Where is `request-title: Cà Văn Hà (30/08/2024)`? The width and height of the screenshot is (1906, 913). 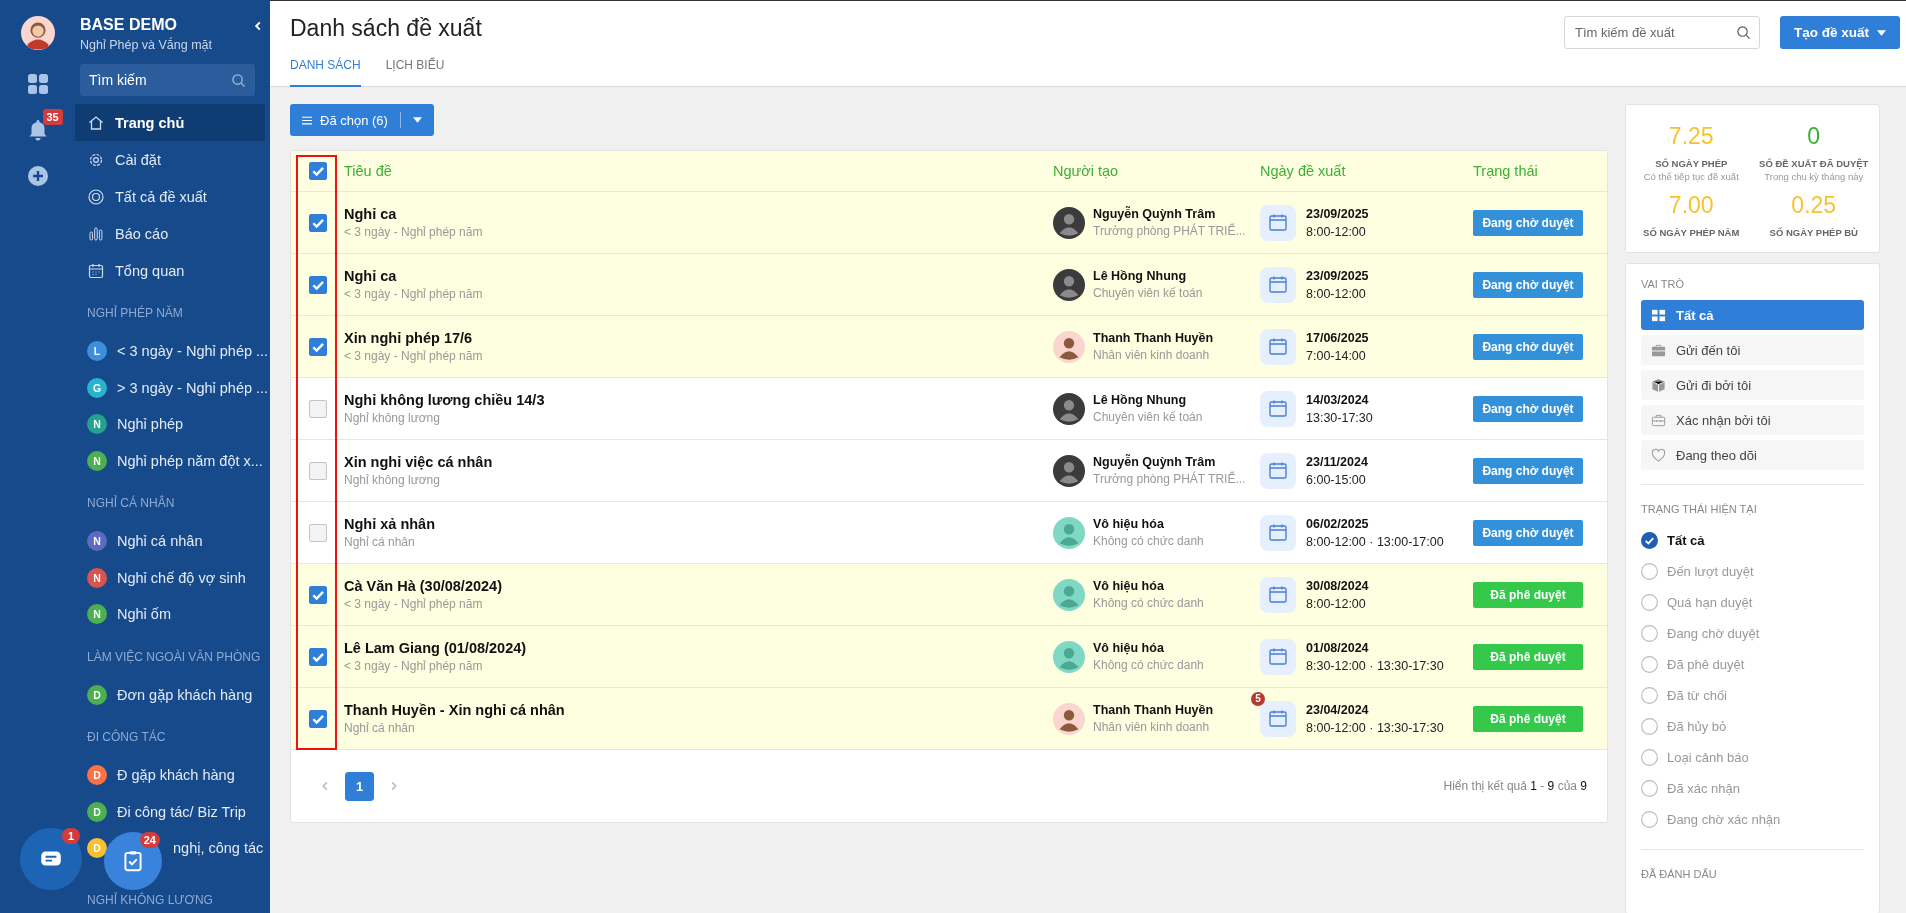 request-title: Cà Văn Hà (30/08/2024) is located at coordinates (698, 586).